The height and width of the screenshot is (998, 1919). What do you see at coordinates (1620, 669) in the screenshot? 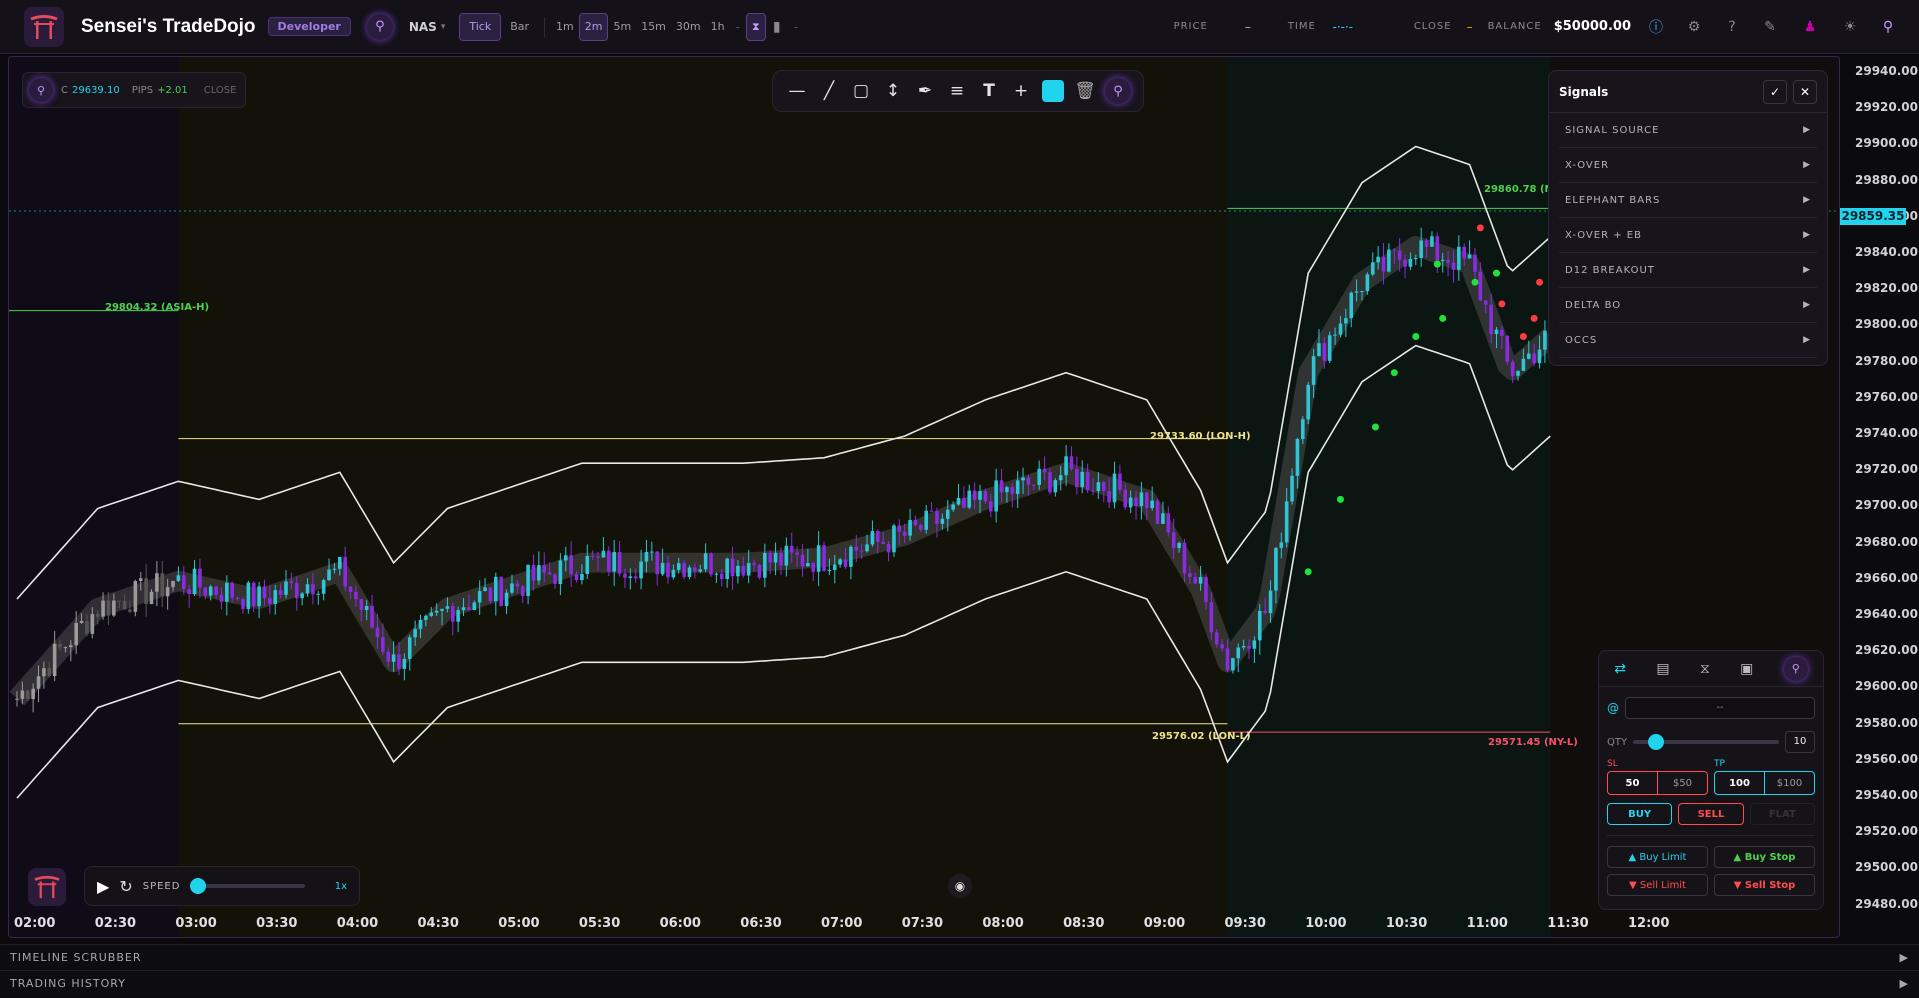
I see `order-tab-icon: ⇄` at bounding box center [1620, 669].